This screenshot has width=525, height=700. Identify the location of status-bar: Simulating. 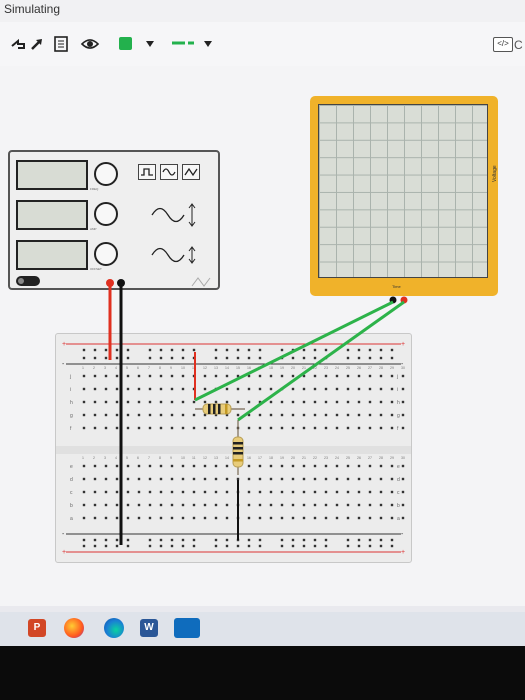
(262, 11).